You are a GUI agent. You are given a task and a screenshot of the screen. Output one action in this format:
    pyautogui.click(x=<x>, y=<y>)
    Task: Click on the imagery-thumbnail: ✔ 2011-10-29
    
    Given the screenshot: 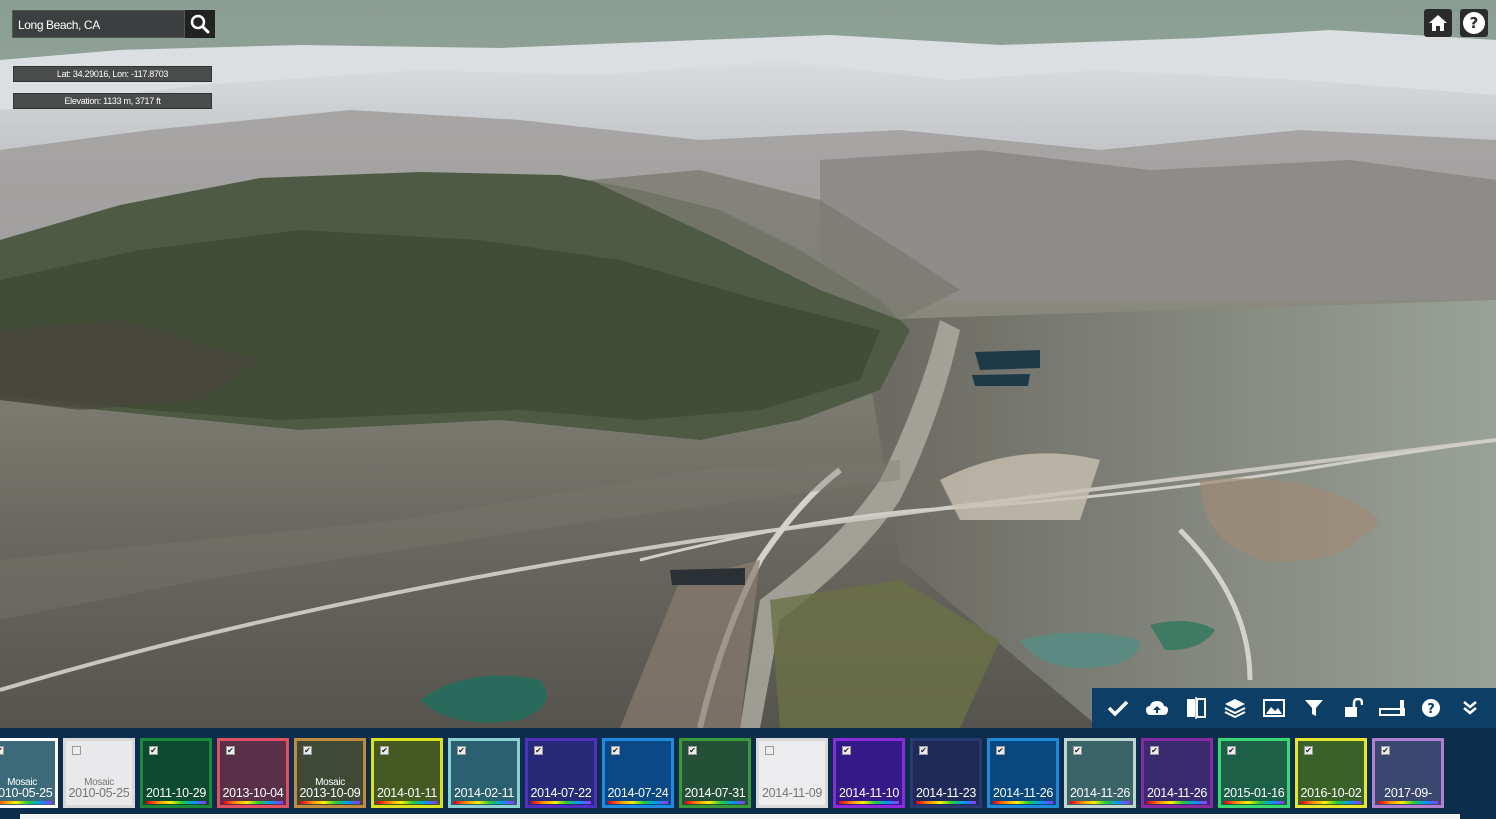 What is the action you would take?
    pyautogui.click(x=176, y=773)
    